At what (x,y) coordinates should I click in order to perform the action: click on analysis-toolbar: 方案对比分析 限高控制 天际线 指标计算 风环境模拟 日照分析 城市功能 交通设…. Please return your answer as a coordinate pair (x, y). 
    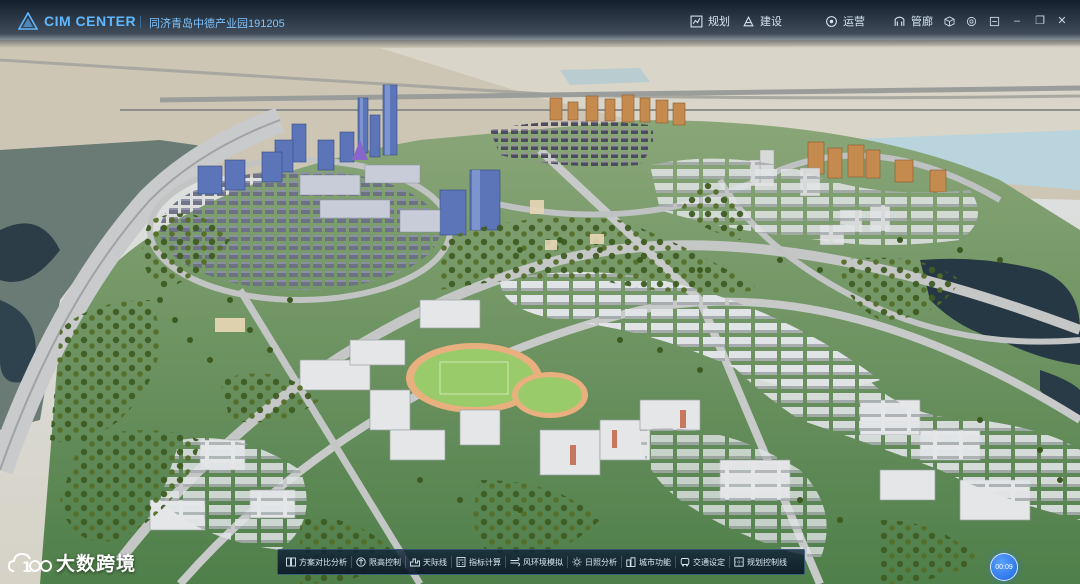
    Looking at the image, I should click on (541, 562).